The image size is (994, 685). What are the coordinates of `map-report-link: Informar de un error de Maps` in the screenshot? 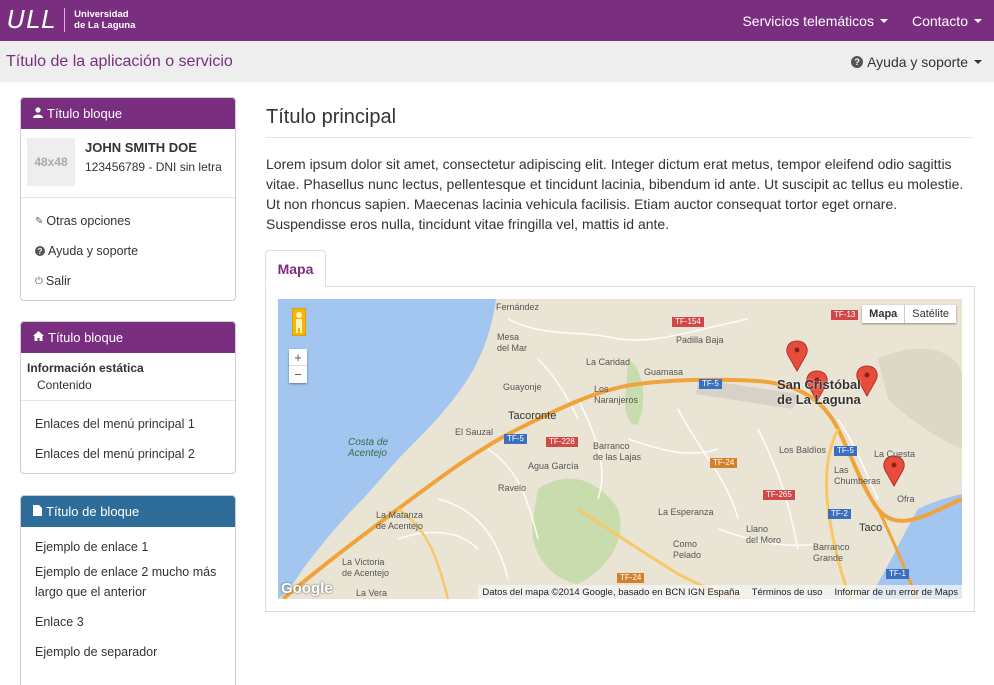 It's located at (896, 592).